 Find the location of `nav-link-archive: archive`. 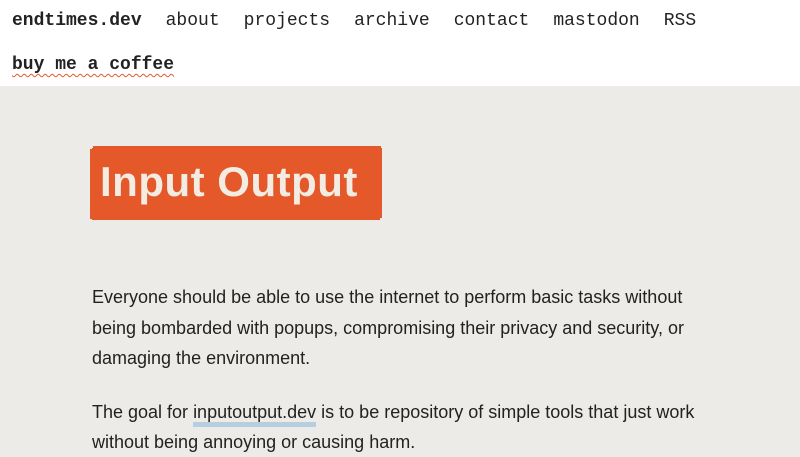

nav-link-archive: archive is located at coordinates (392, 21).